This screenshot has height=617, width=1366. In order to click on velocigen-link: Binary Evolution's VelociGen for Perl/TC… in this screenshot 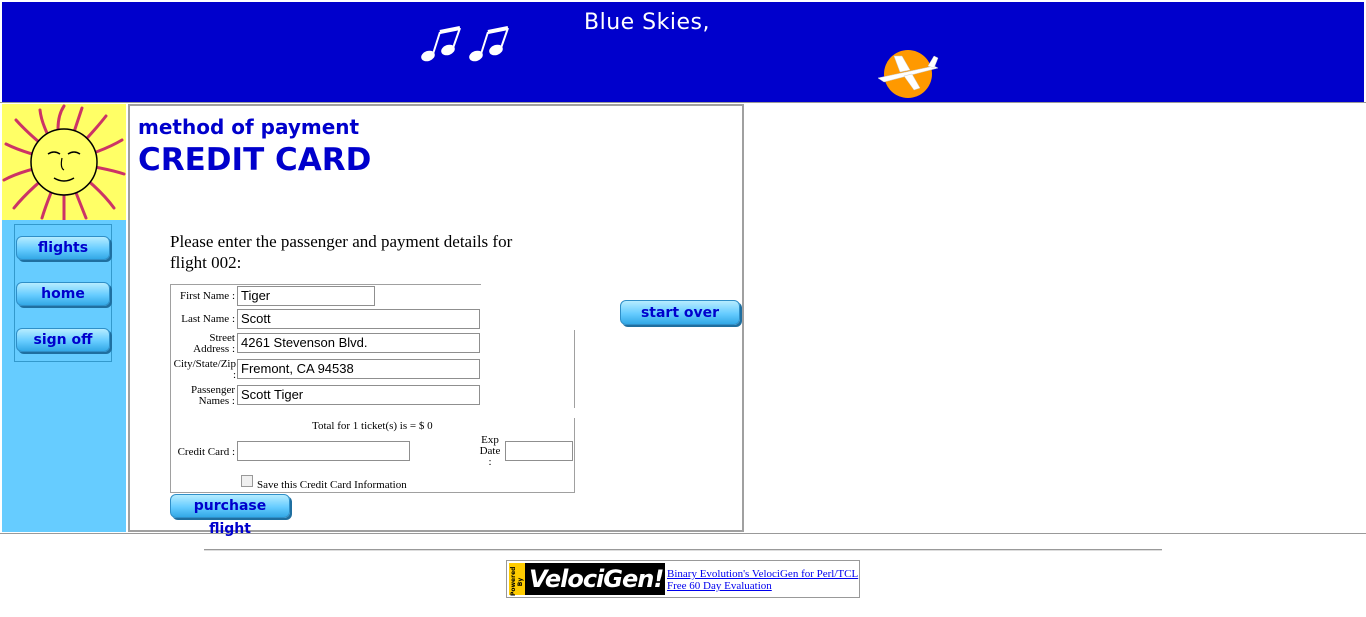, I will do `click(762, 580)`.